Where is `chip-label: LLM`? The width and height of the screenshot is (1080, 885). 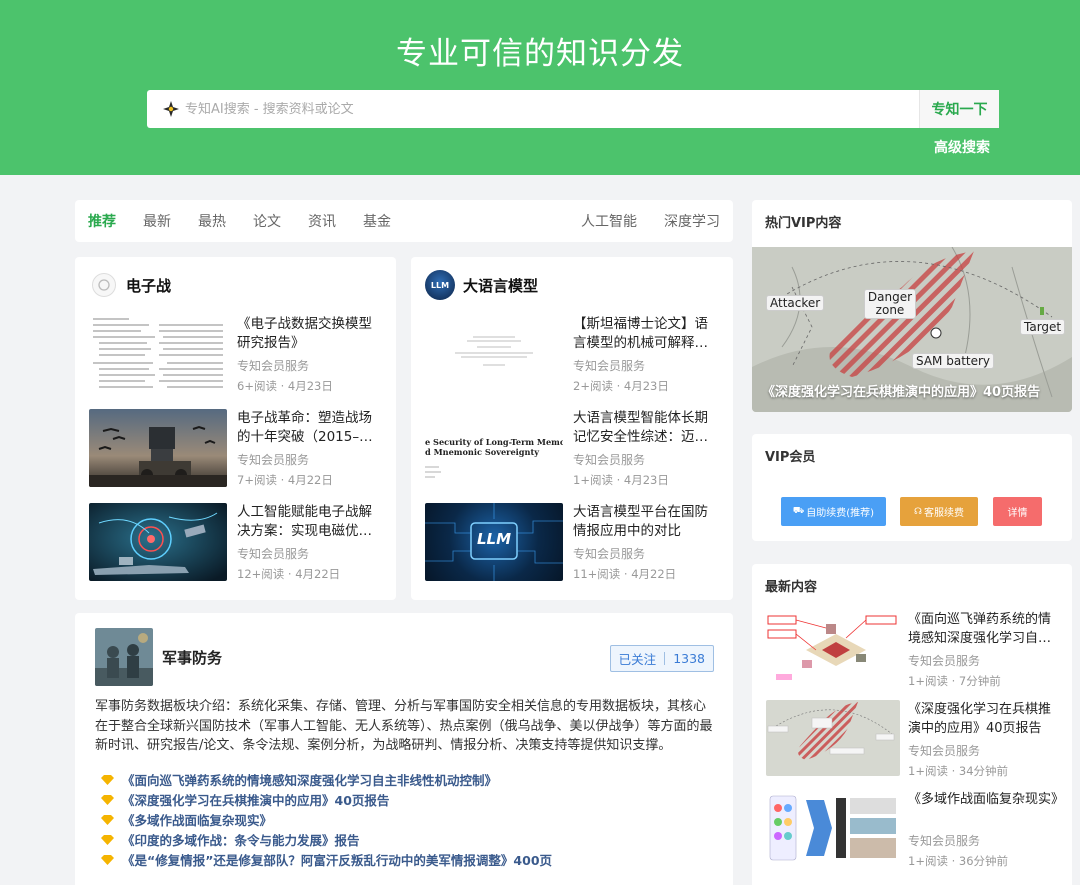
chip-label: LLM is located at coordinates (494, 539).